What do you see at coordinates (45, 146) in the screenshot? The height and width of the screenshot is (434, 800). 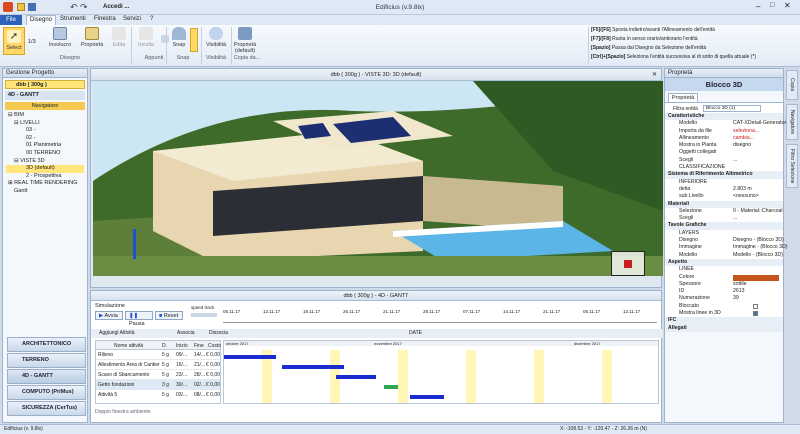 I see `tree-item-level: 01 Planimetria` at bounding box center [45, 146].